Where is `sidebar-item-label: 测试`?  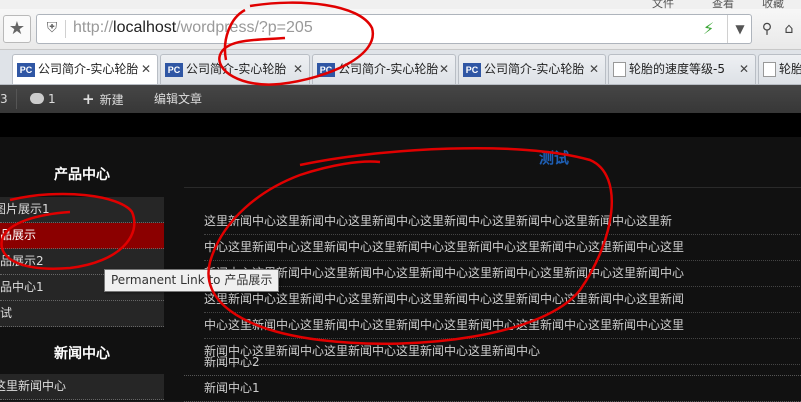 sidebar-item-label: 测试 is located at coordinates (6, 313).